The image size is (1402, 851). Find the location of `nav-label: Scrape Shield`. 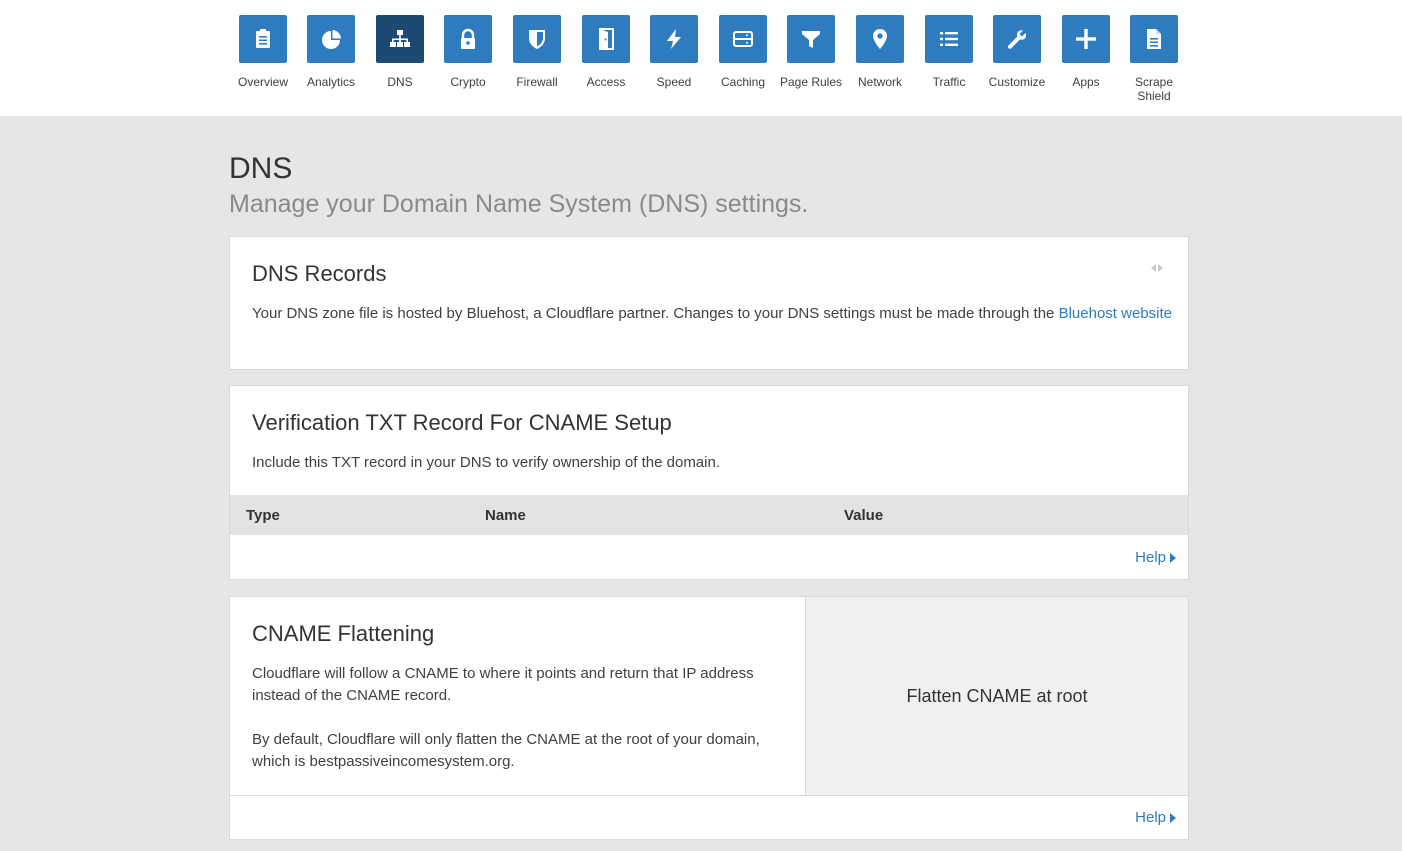

nav-label: Scrape Shield is located at coordinates (1154, 89).